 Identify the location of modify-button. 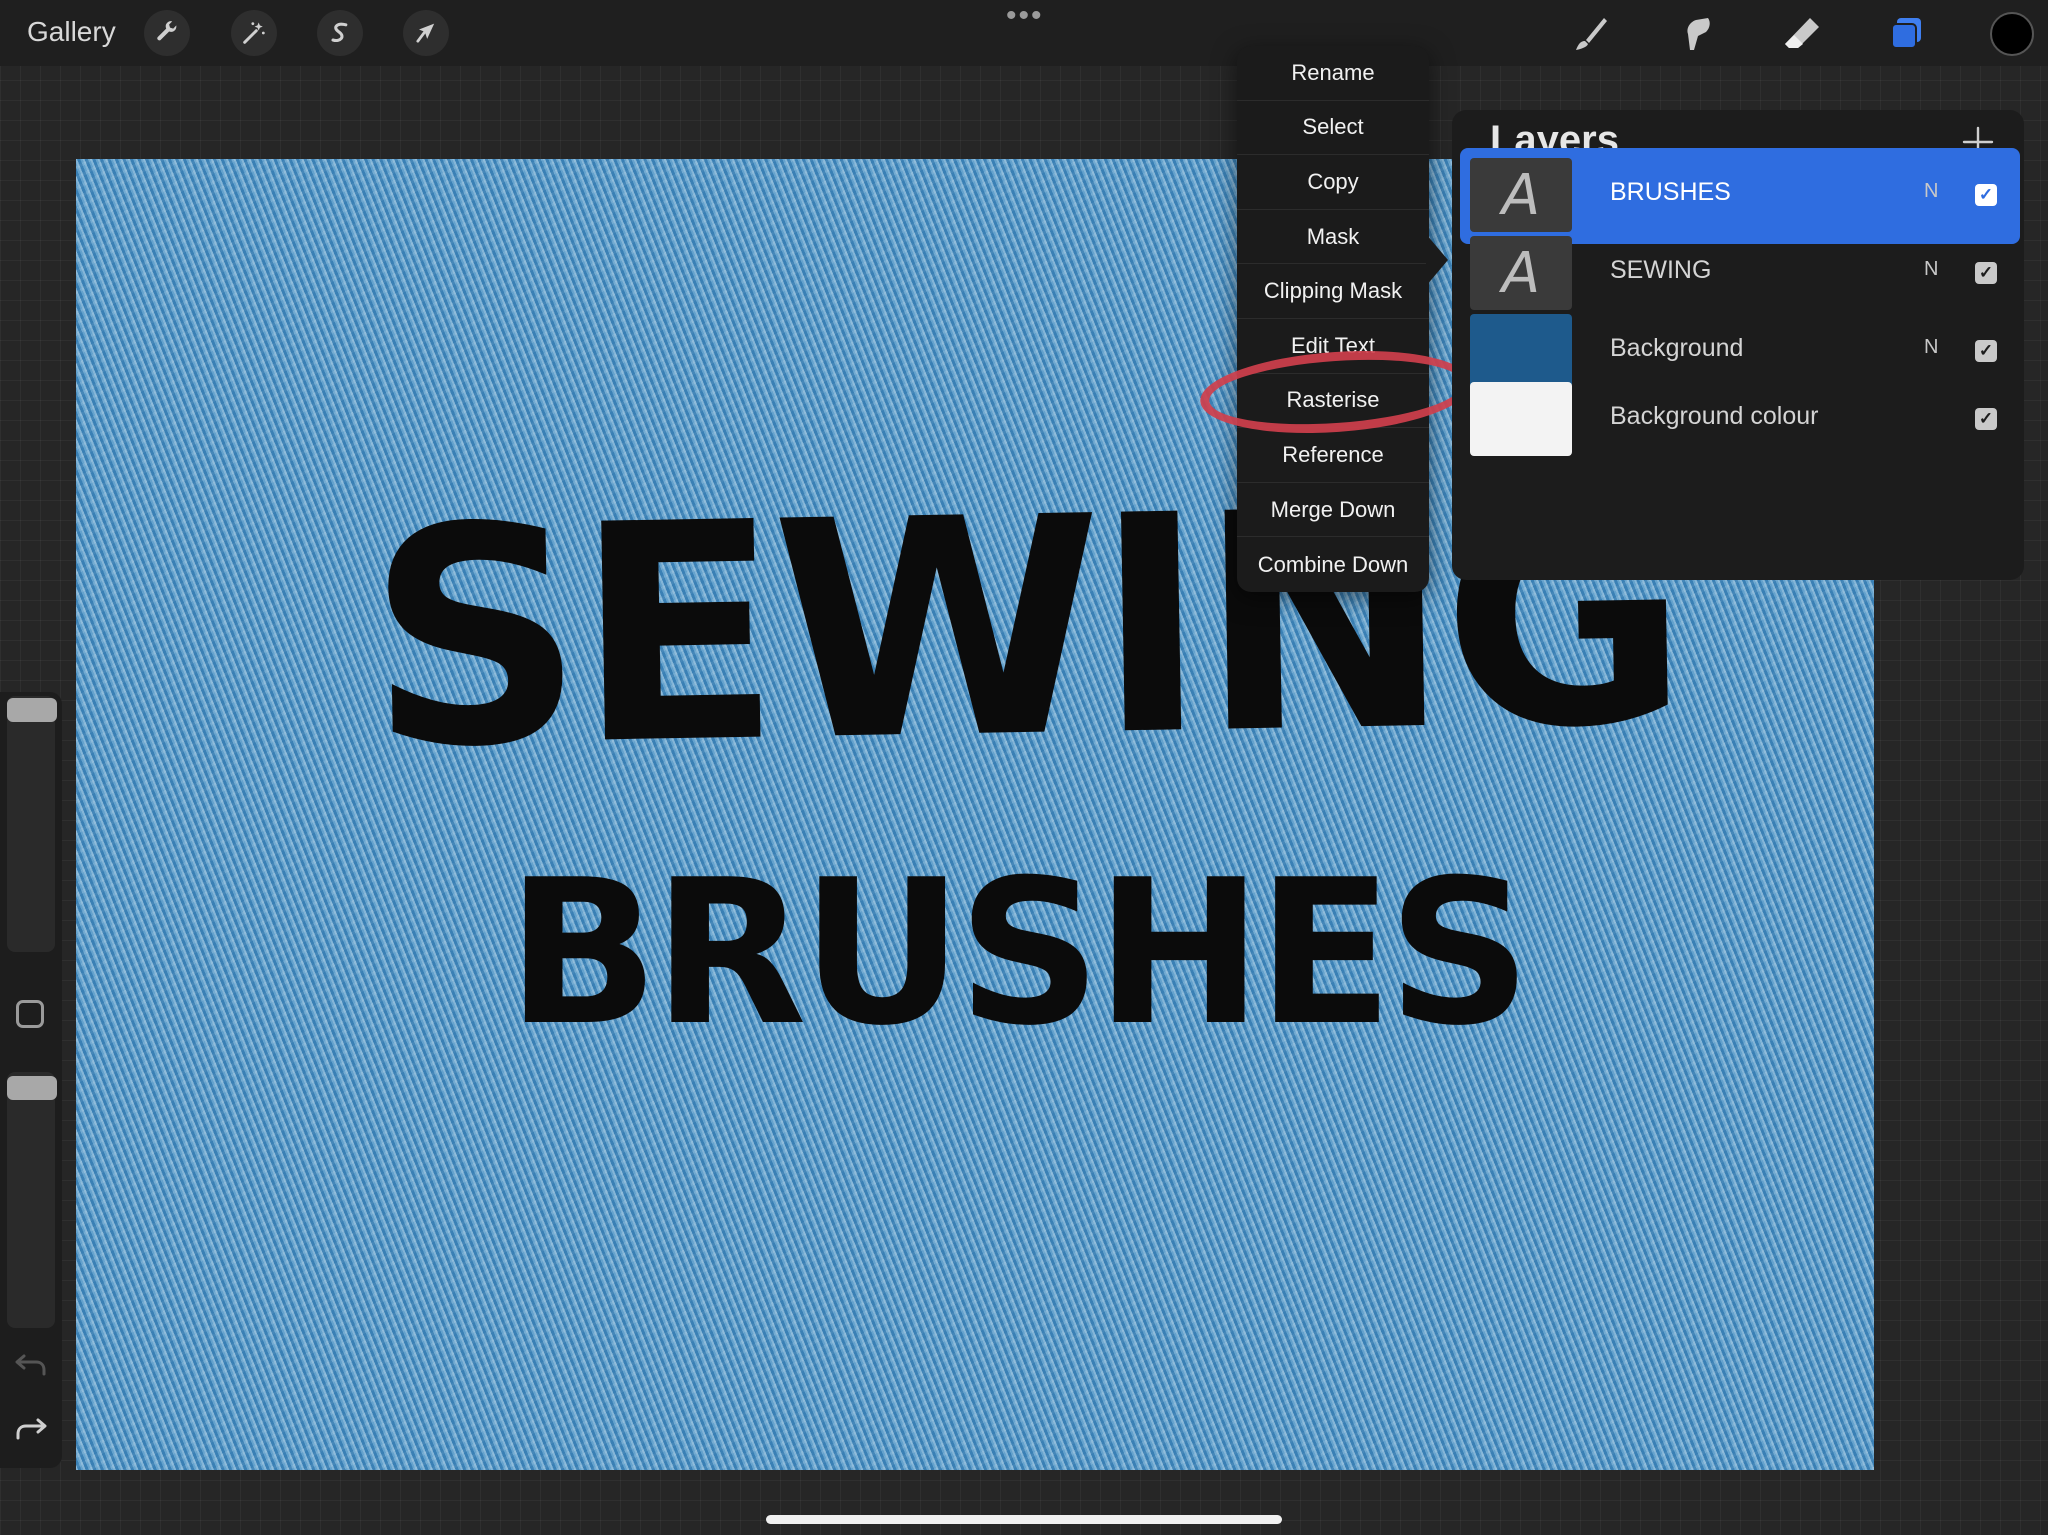
(30, 1014).